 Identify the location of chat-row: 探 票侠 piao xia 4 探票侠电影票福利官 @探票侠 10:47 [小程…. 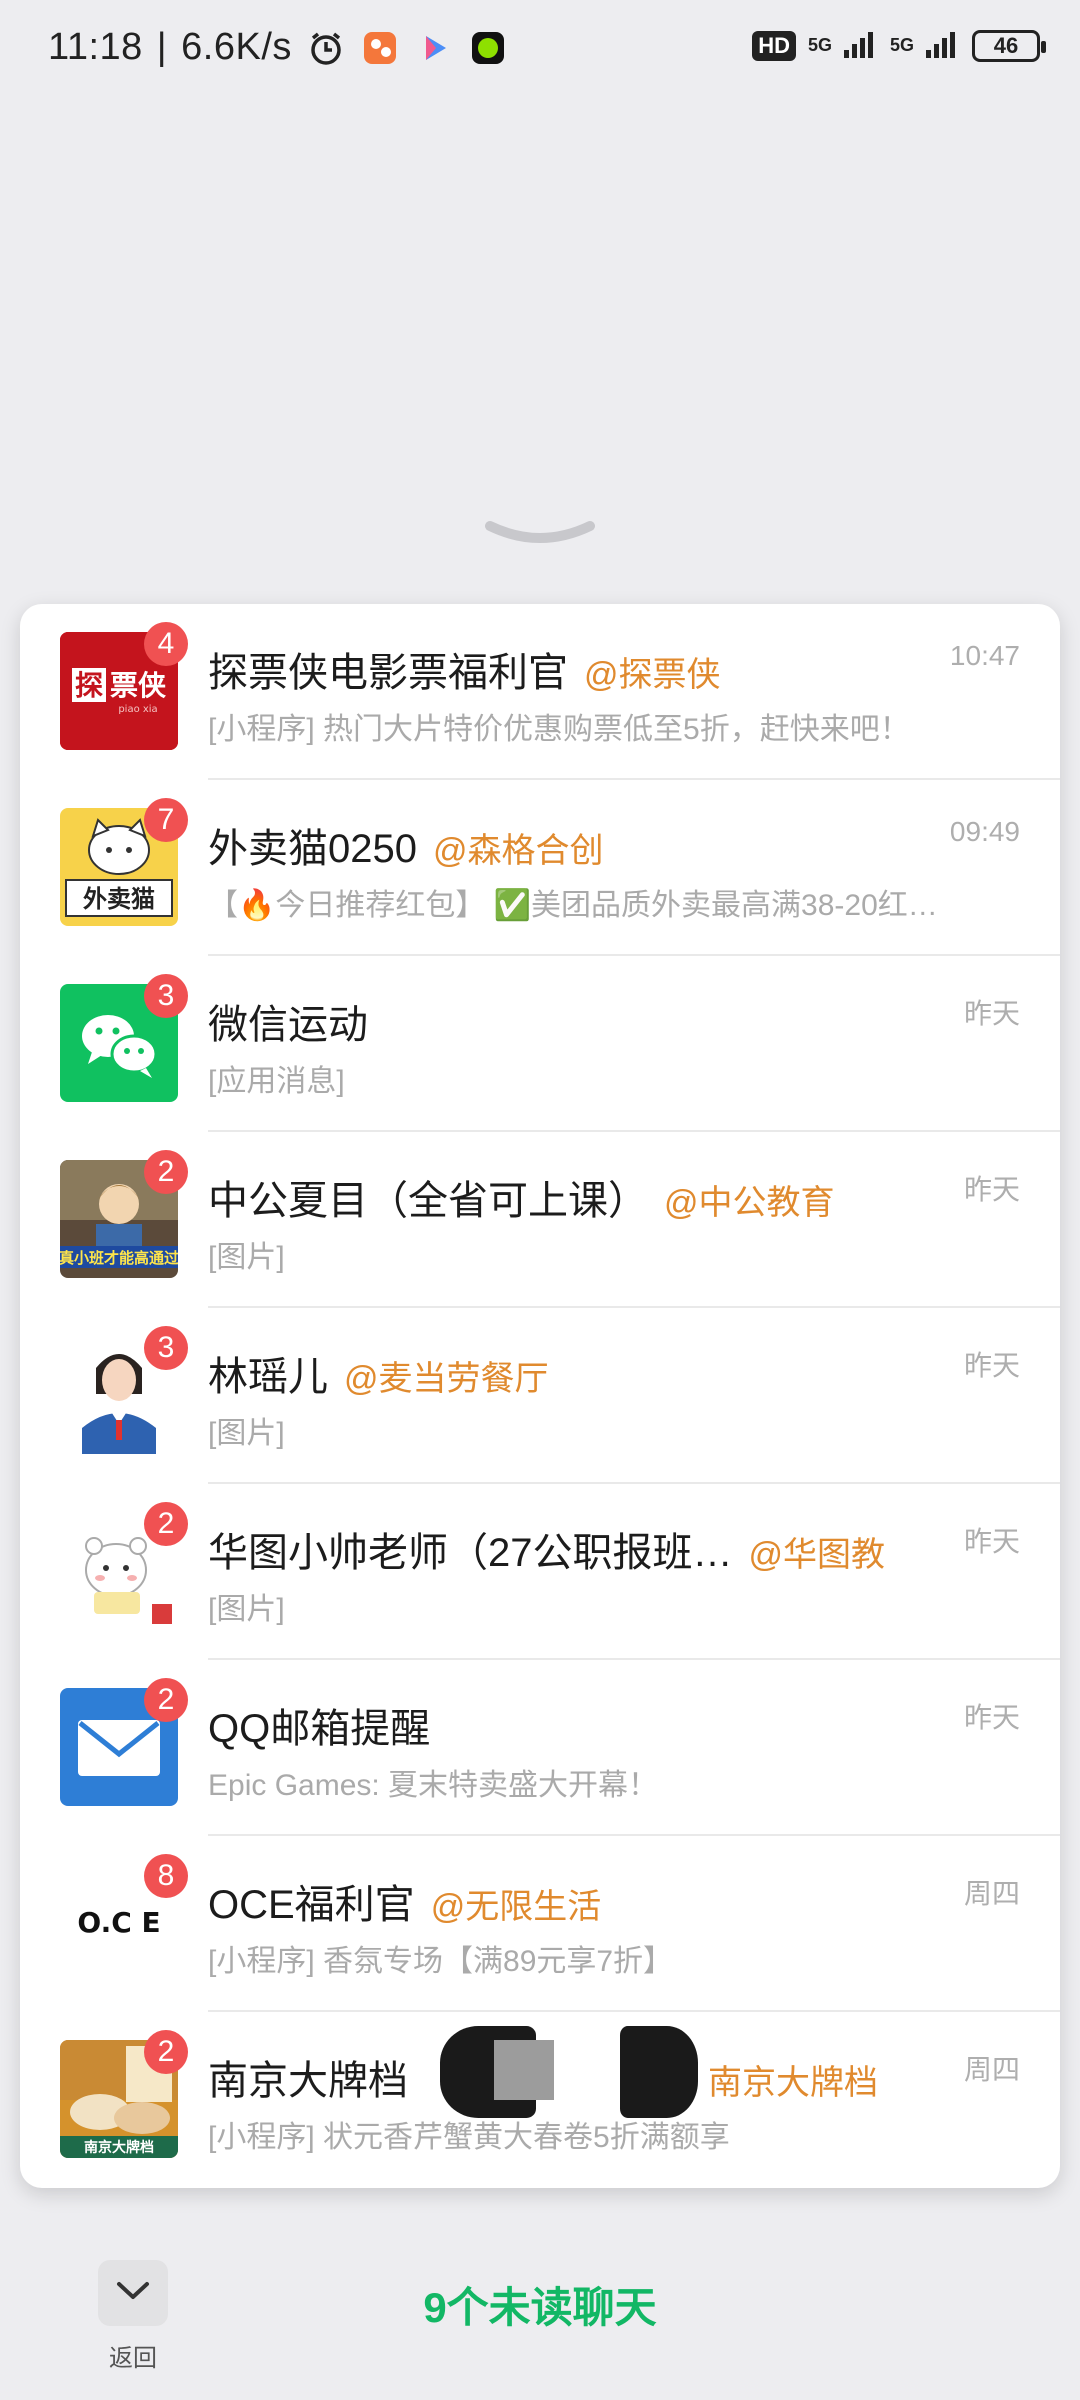
(540, 692).